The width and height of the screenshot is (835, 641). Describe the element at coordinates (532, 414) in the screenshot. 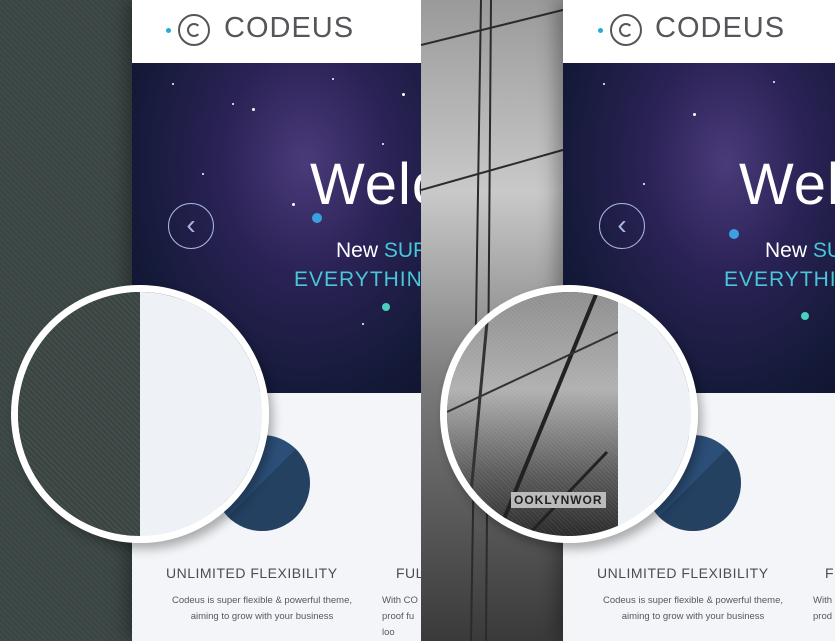

I see `magnified-photo: OOKLYNWOR` at that location.